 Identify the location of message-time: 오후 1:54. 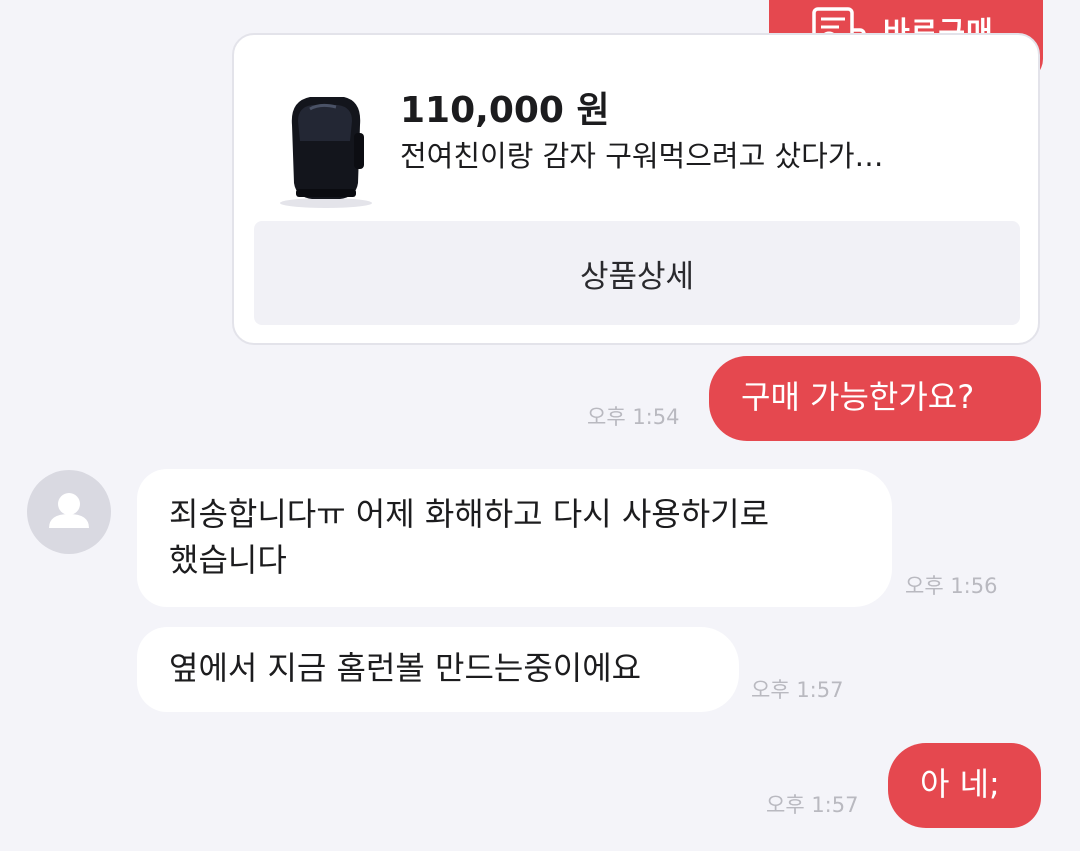
(633, 417).